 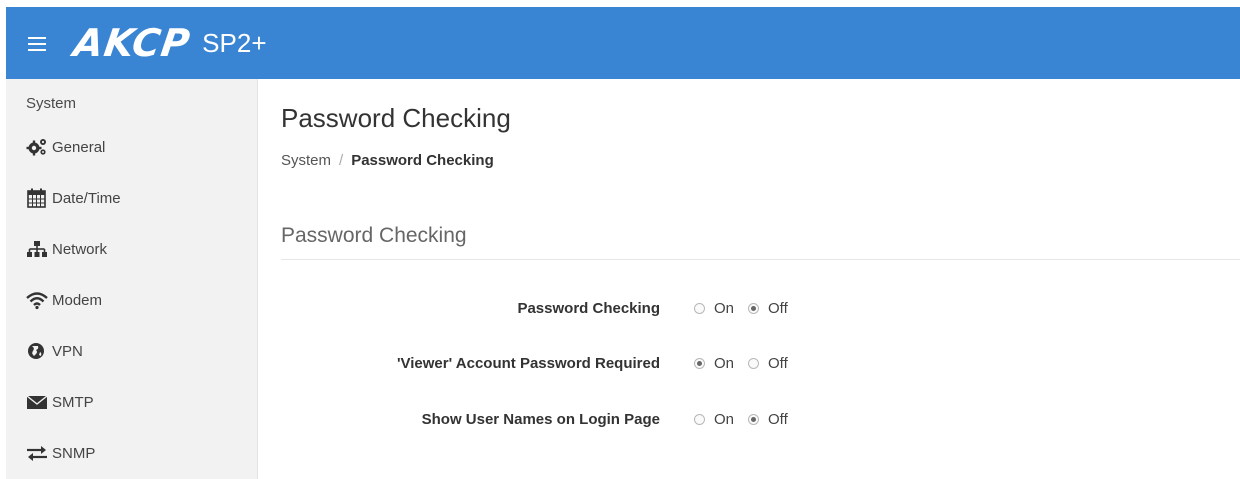 What do you see at coordinates (37, 453) in the screenshot?
I see `exchange-arrows-icon` at bounding box center [37, 453].